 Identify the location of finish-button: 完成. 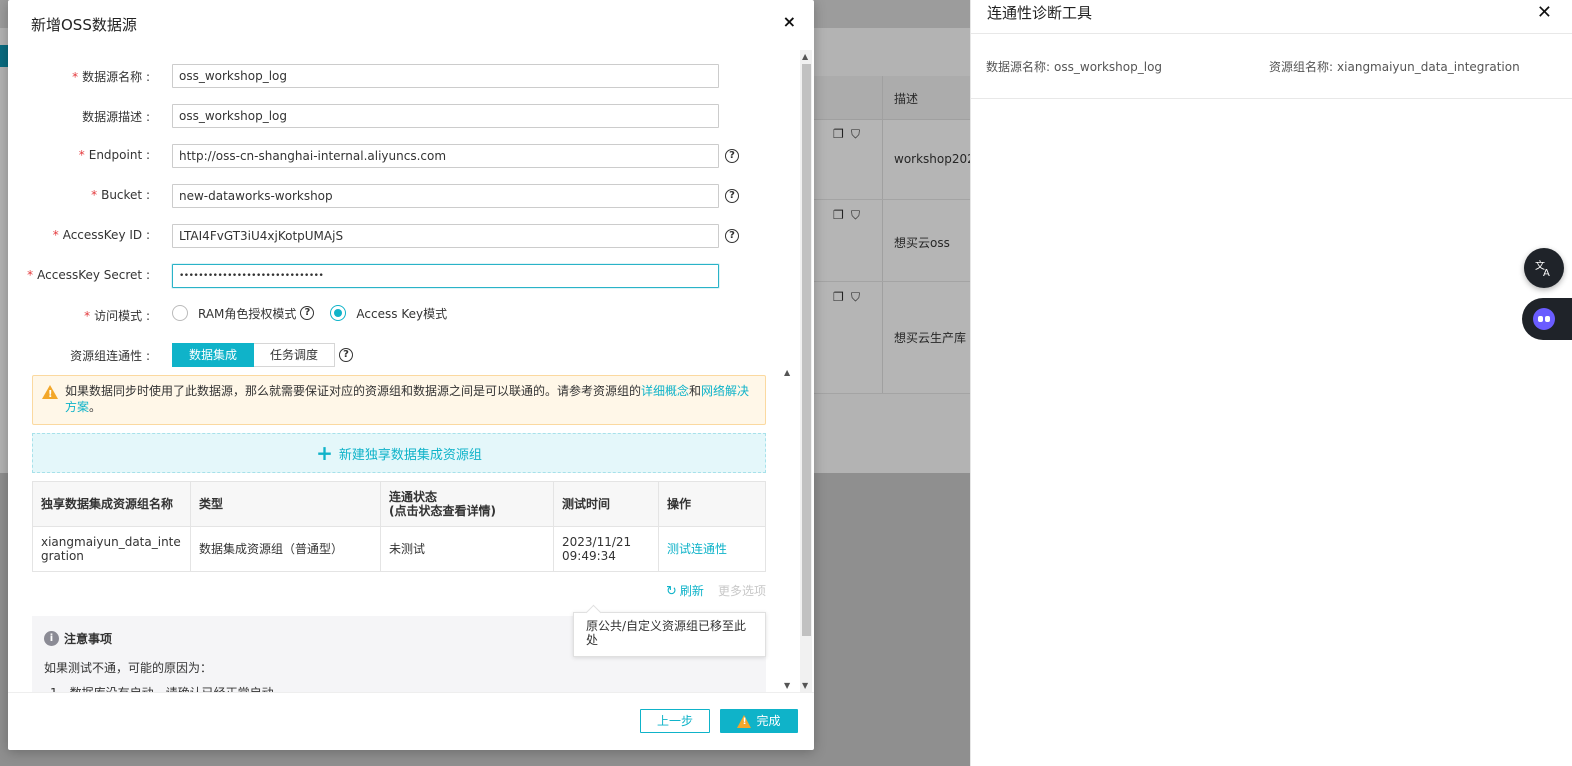
(759, 721).